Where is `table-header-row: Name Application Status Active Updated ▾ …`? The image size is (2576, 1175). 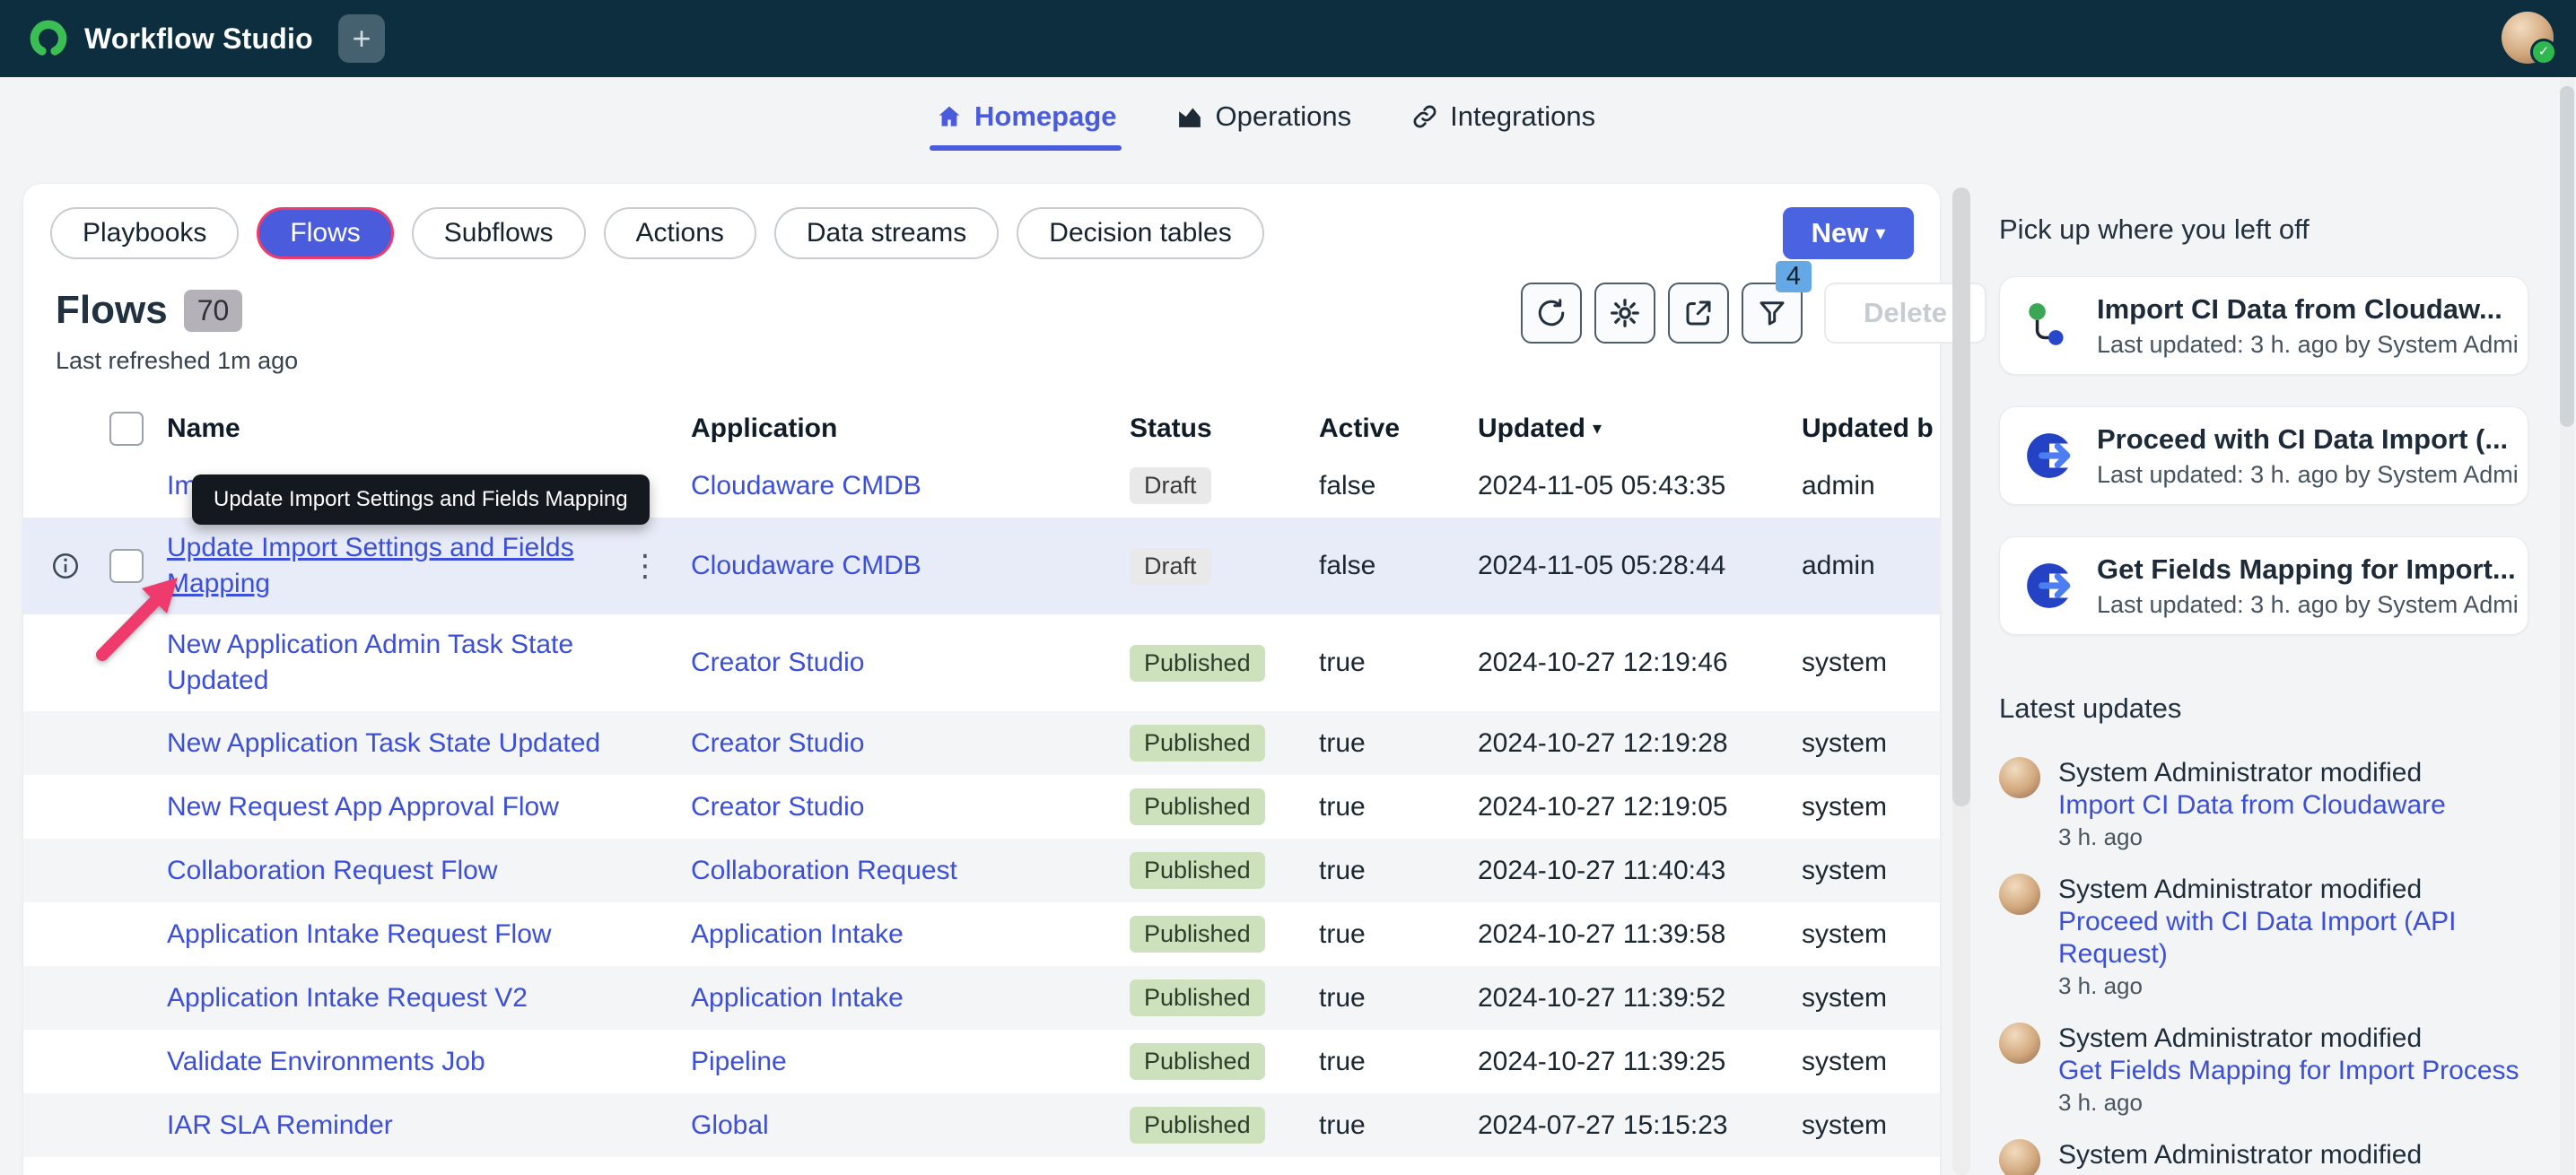 table-header-row: Name Application Status Active Updated ▾ … is located at coordinates (982, 429).